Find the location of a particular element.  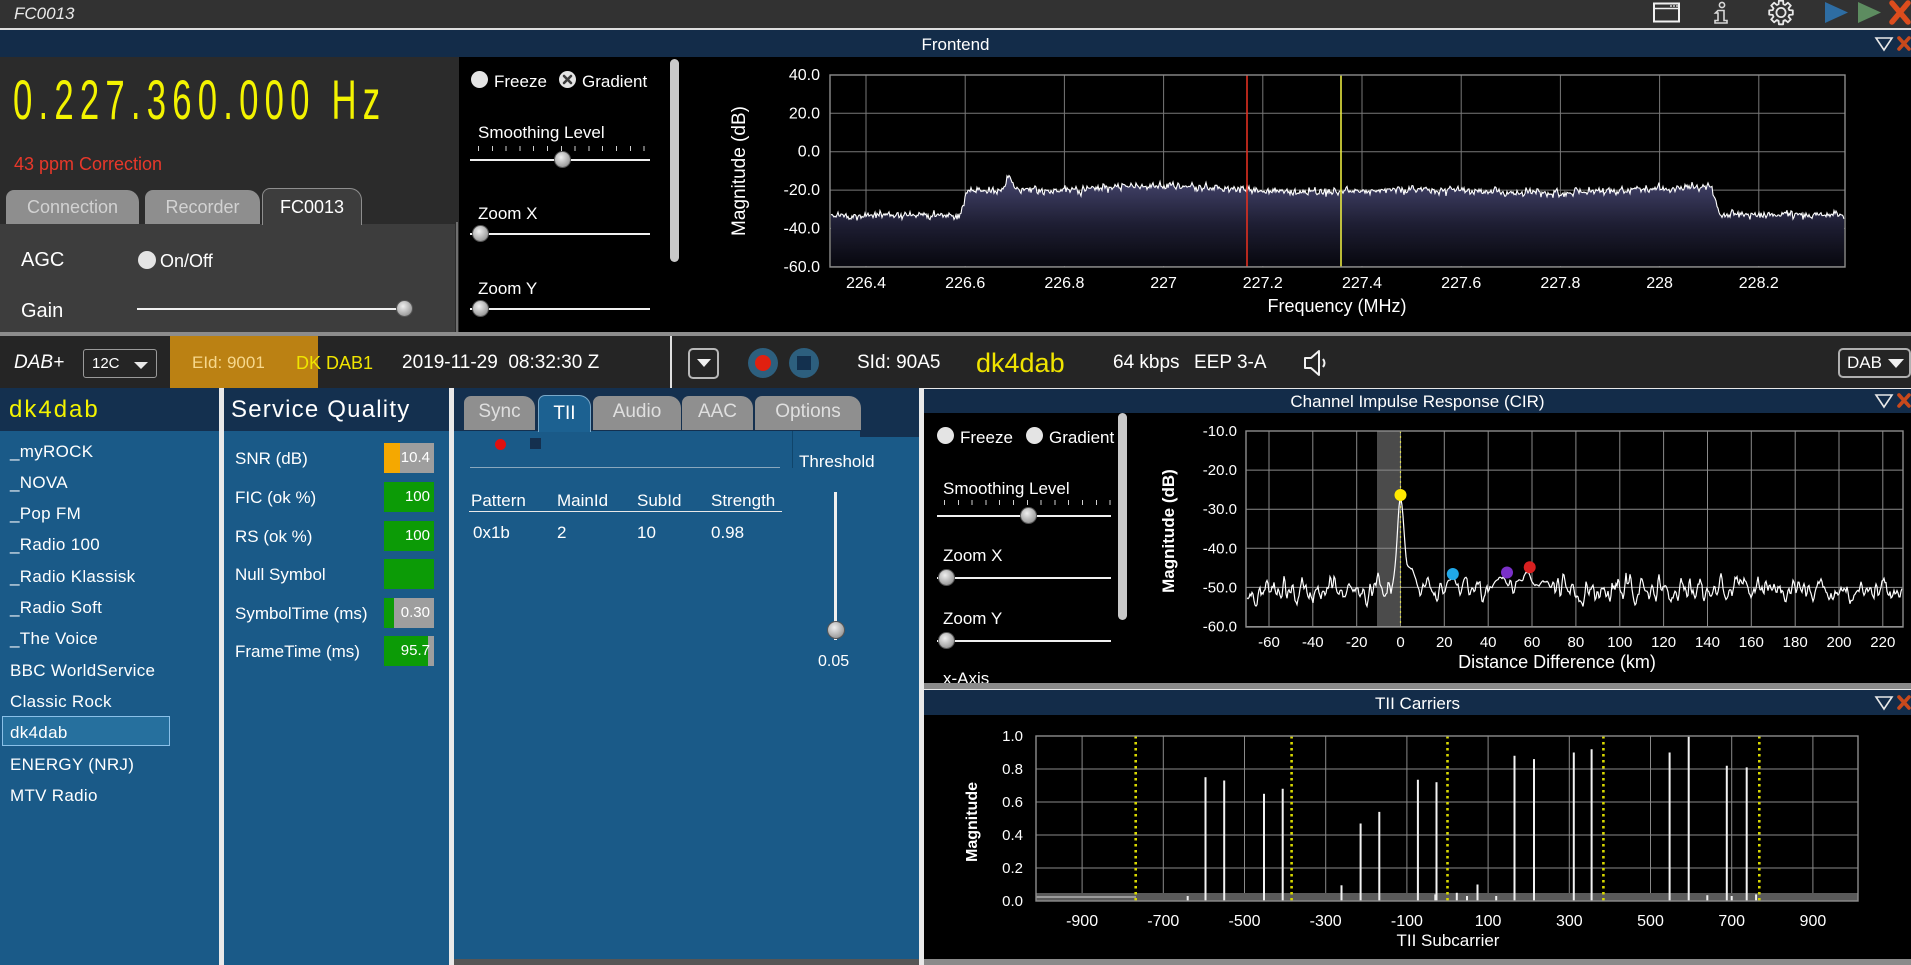

svg-text: 226.8 is located at coordinates (1064, 283).